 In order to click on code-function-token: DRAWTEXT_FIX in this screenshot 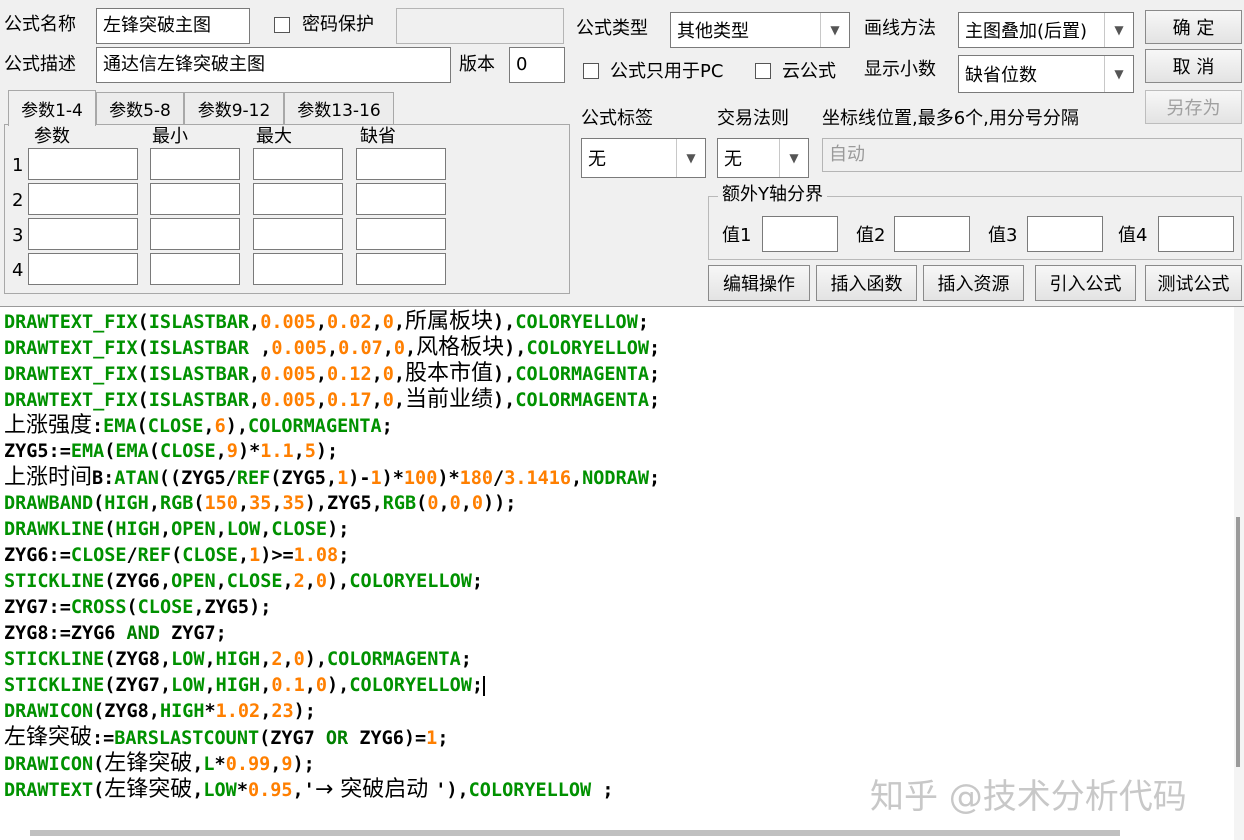, I will do `click(71, 348)`.